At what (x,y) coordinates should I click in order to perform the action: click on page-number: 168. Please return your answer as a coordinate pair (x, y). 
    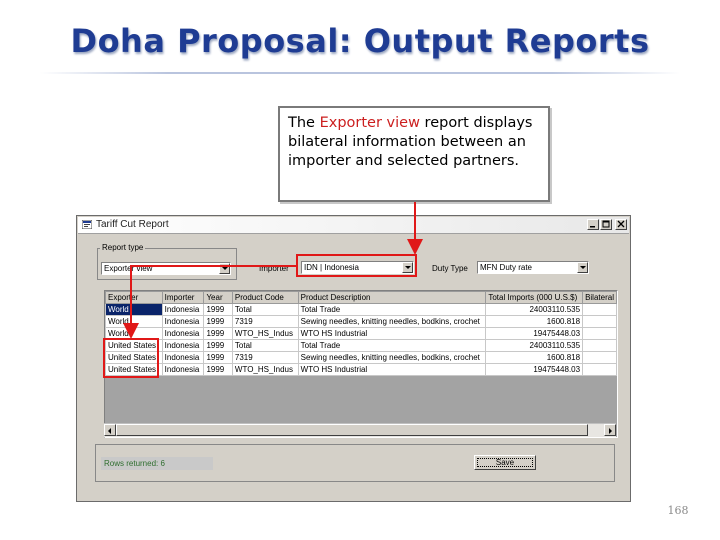
    Looking at the image, I should click on (678, 510).